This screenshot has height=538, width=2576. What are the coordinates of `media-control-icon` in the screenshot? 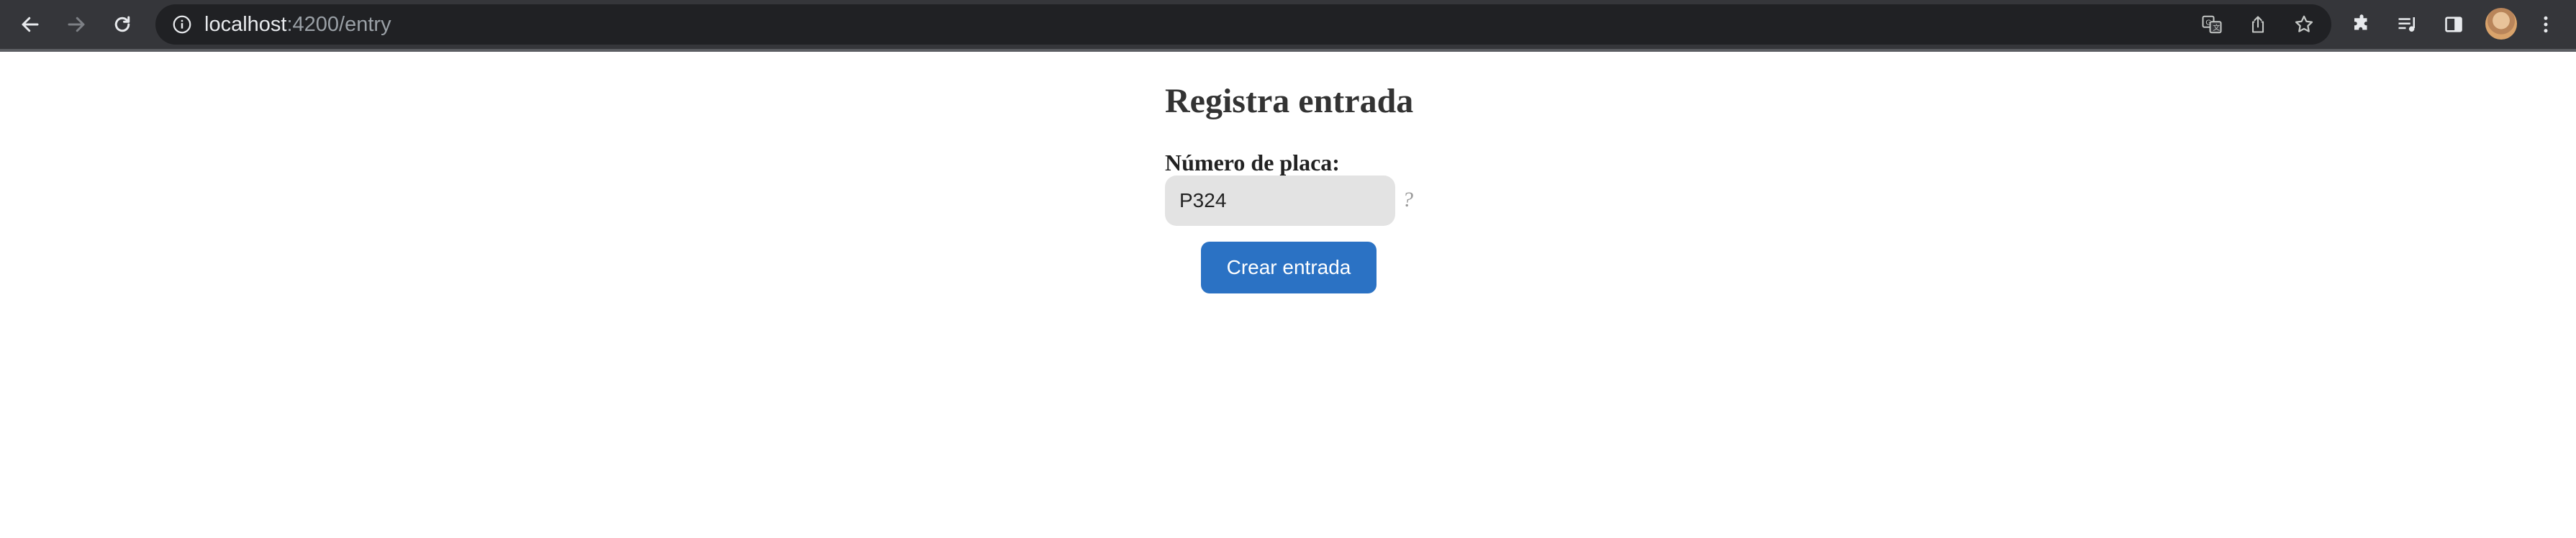 It's located at (2406, 25).